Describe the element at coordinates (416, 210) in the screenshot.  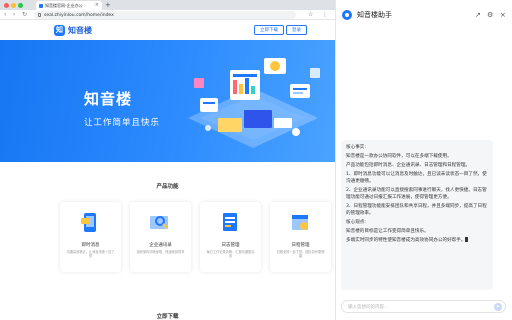
I see `message-paragraph: 3、日程管理功能能安排团队和共享日程，并且多端同步，提高了日程的管理效率。` at that location.